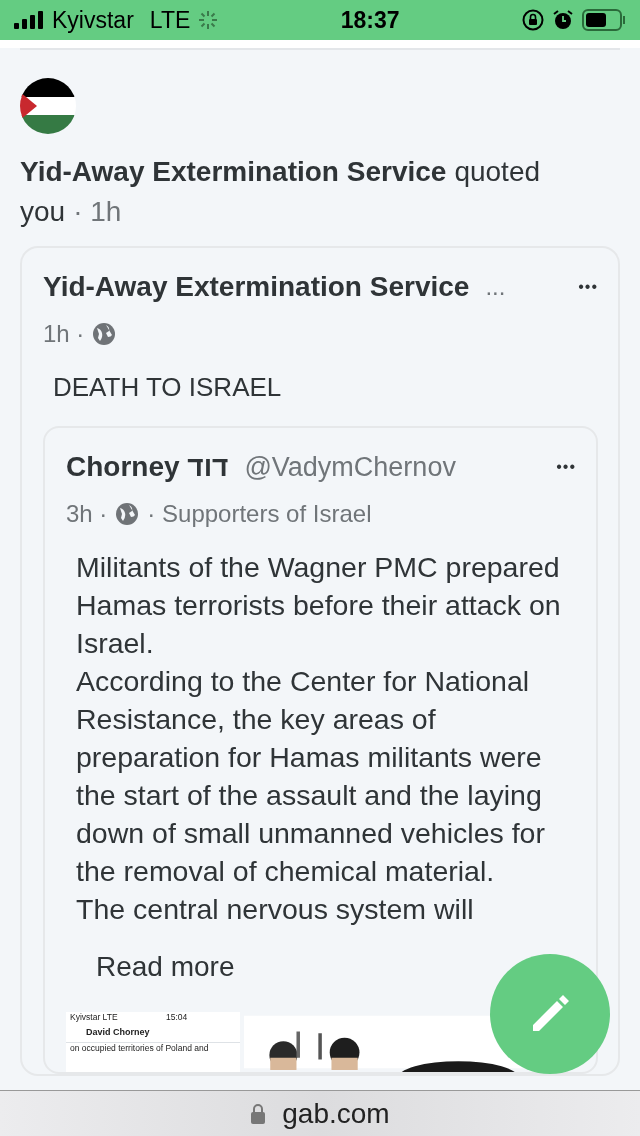 The image size is (640, 1136). What do you see at coordinates (208, 20) in the screenshot?
I see `loading-spinner-icon` at bounding box center [208, 20].